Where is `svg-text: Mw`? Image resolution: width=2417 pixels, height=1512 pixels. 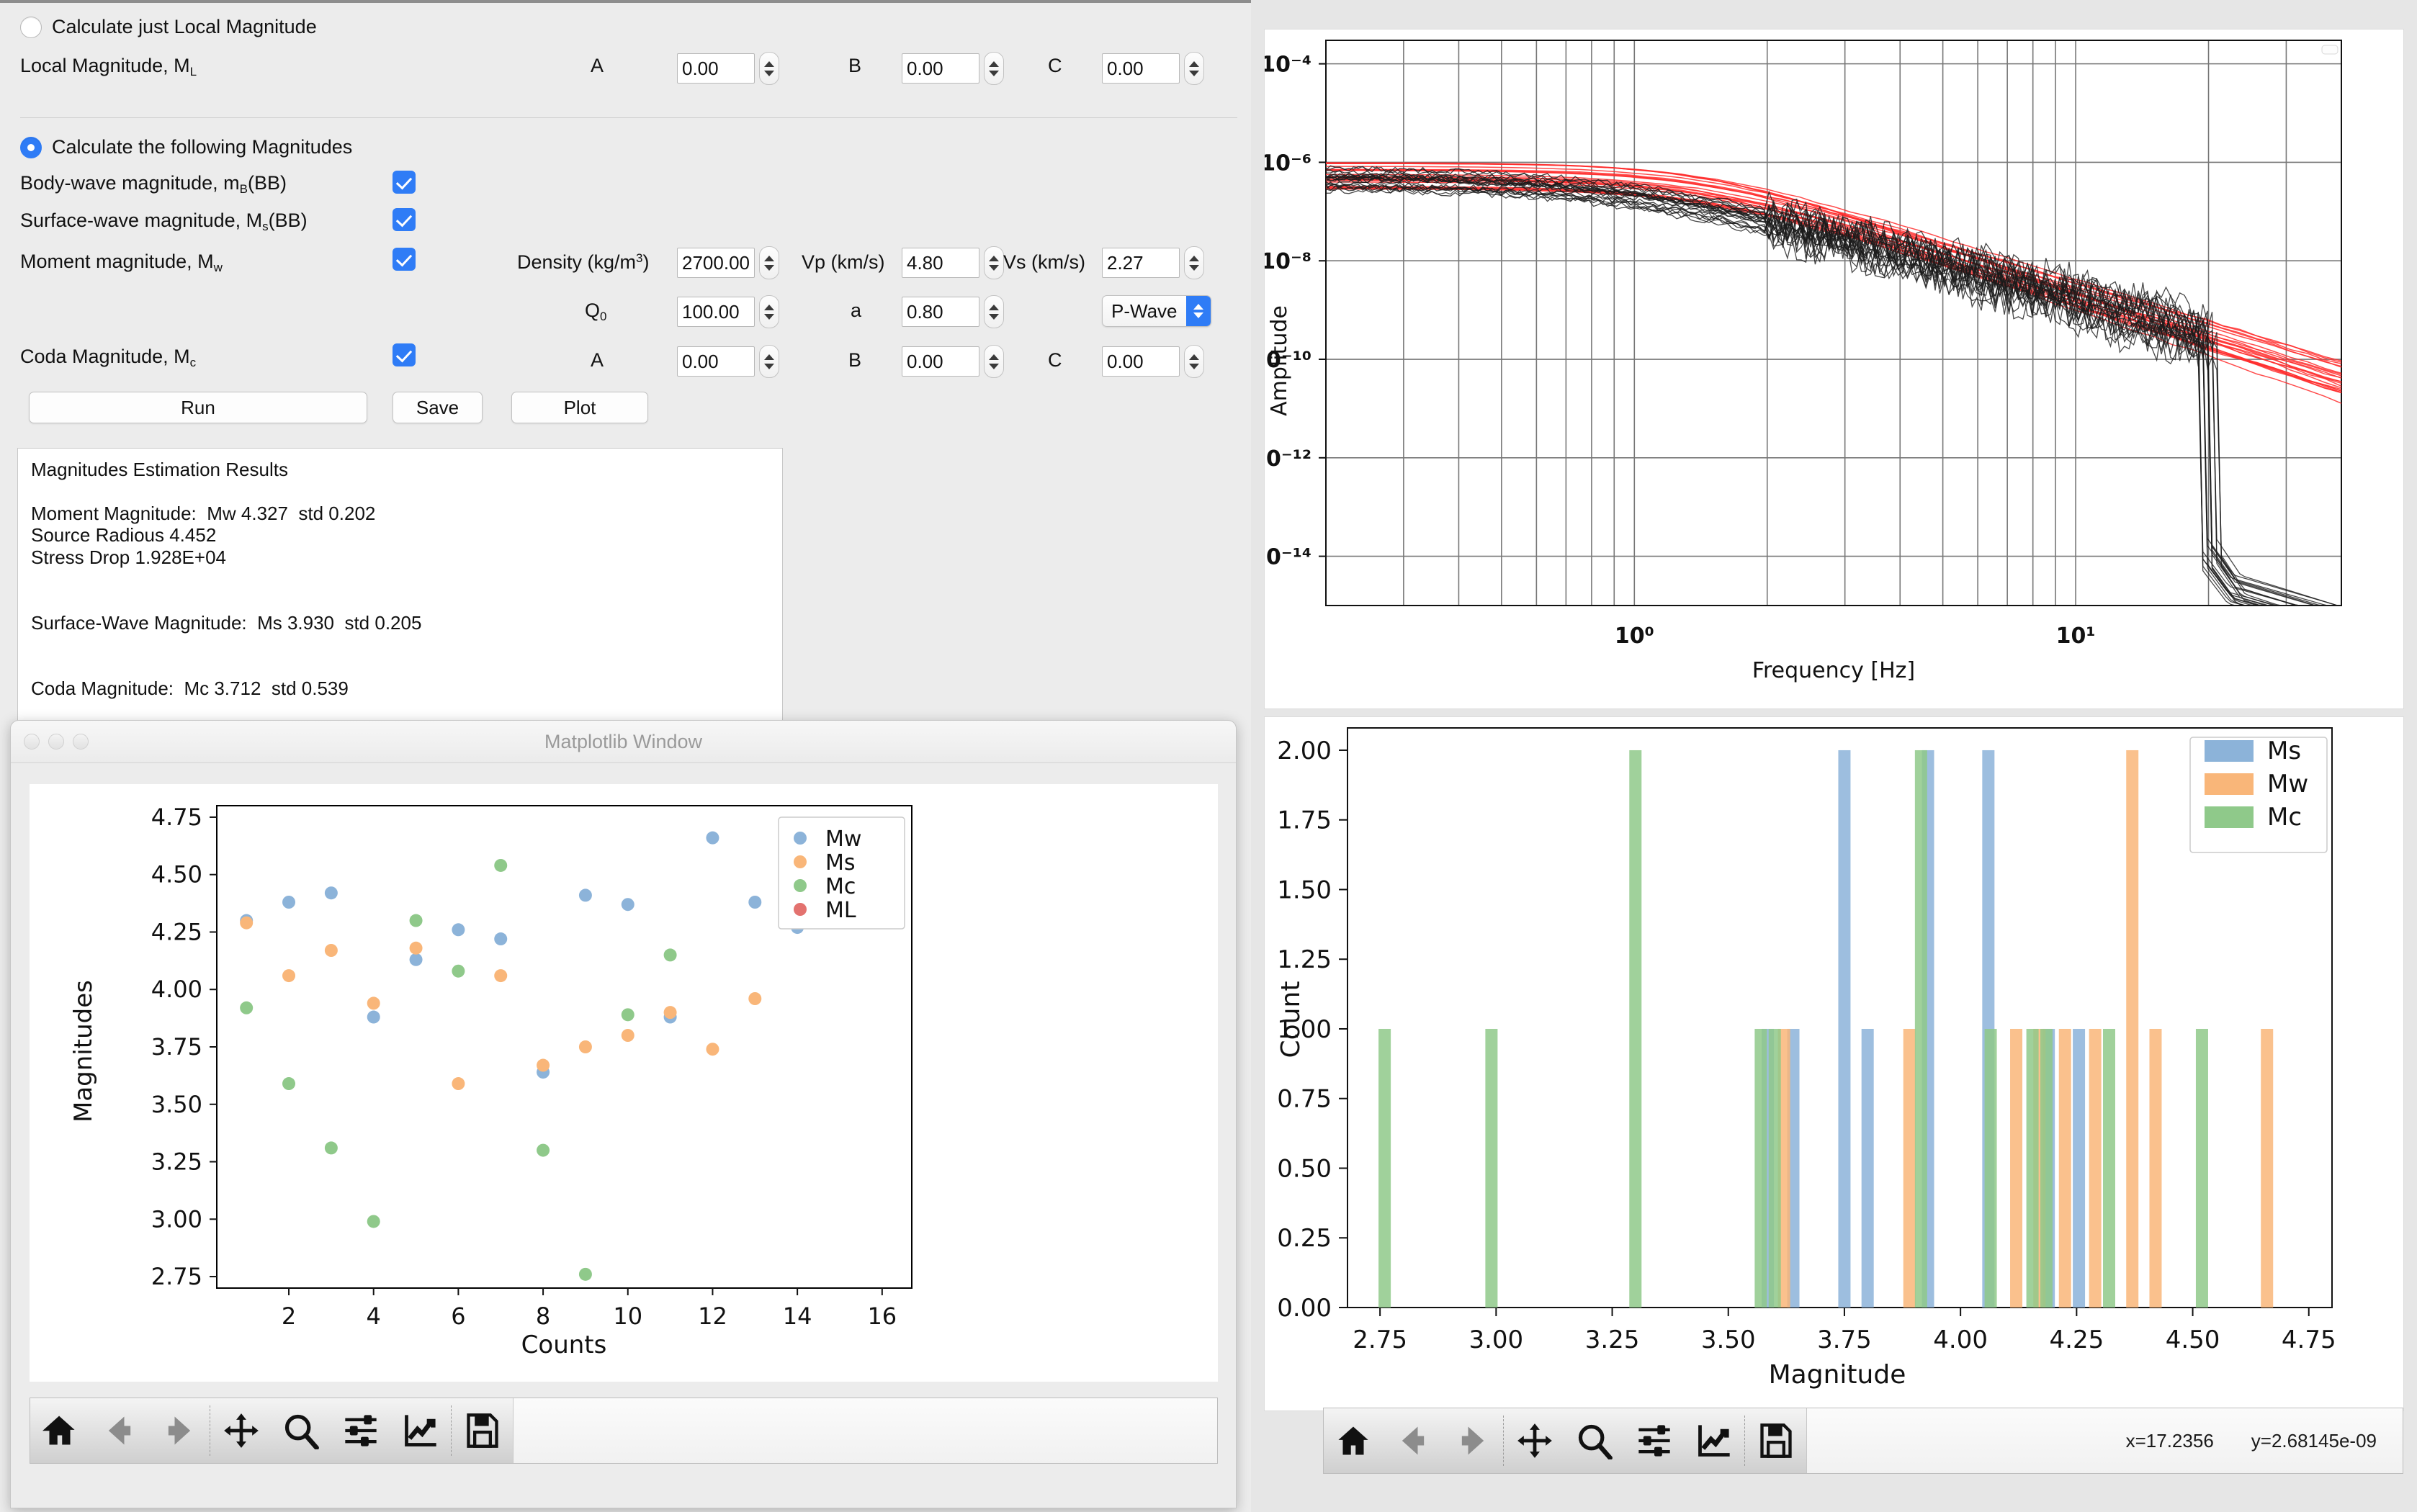 svg-text: Mw is located at coordinates (843, 839).